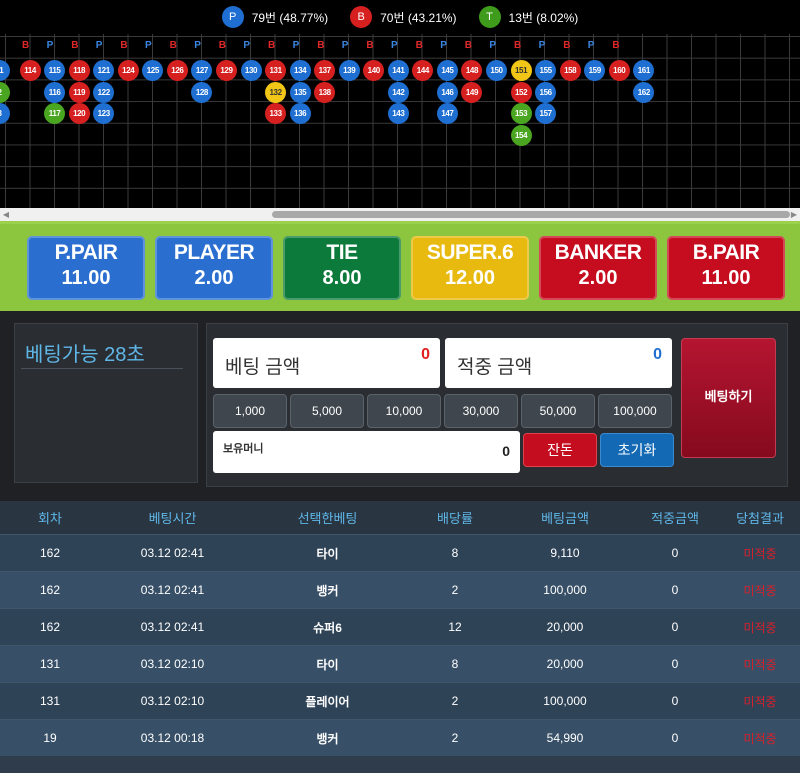 Image resolution: width=800 pixels, height=773 pixels. I want to click on table-header-cell: 선택한베팅, so click(327, 518).